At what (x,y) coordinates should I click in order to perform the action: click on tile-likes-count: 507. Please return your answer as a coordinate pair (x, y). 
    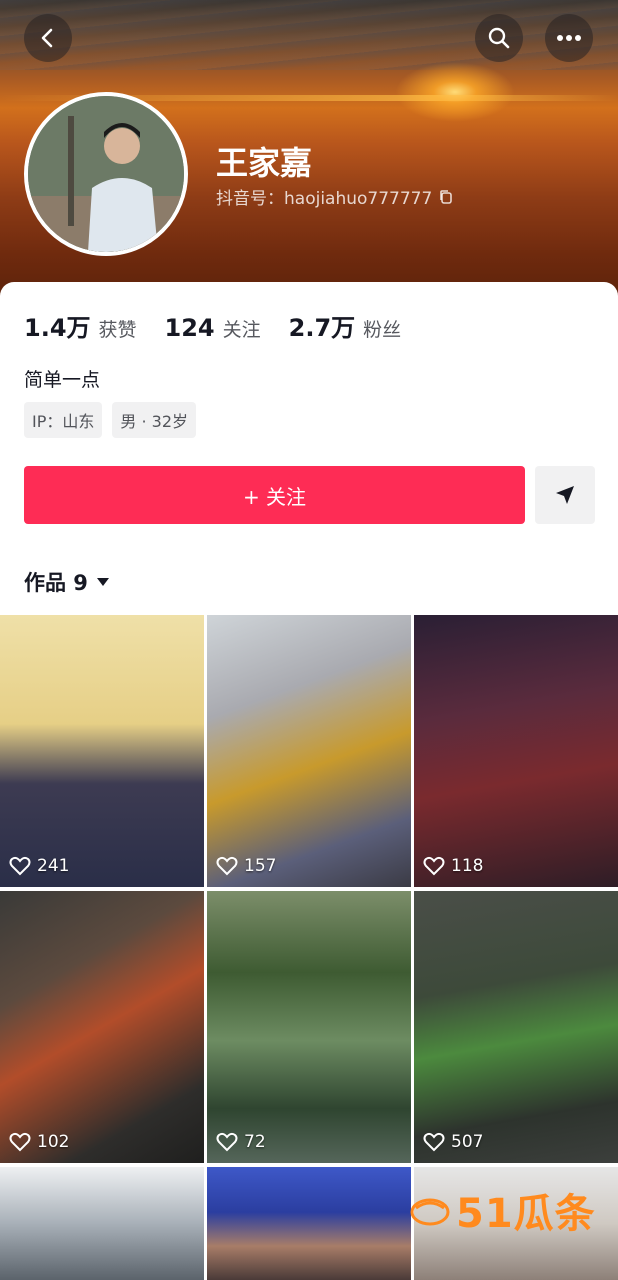
    Looking at the image, I should click on (467, 1142).